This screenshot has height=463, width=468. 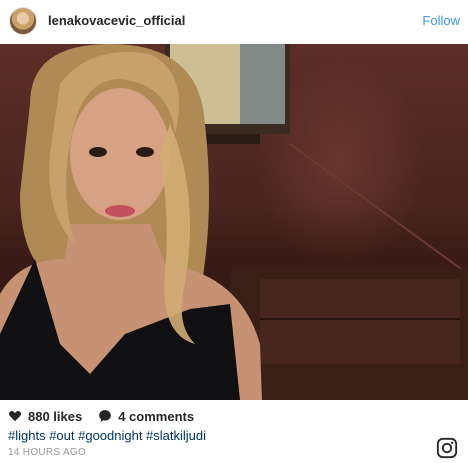 I want to click on post-timestamp: 14 HOURS AGO, so click(x=47, y=452).